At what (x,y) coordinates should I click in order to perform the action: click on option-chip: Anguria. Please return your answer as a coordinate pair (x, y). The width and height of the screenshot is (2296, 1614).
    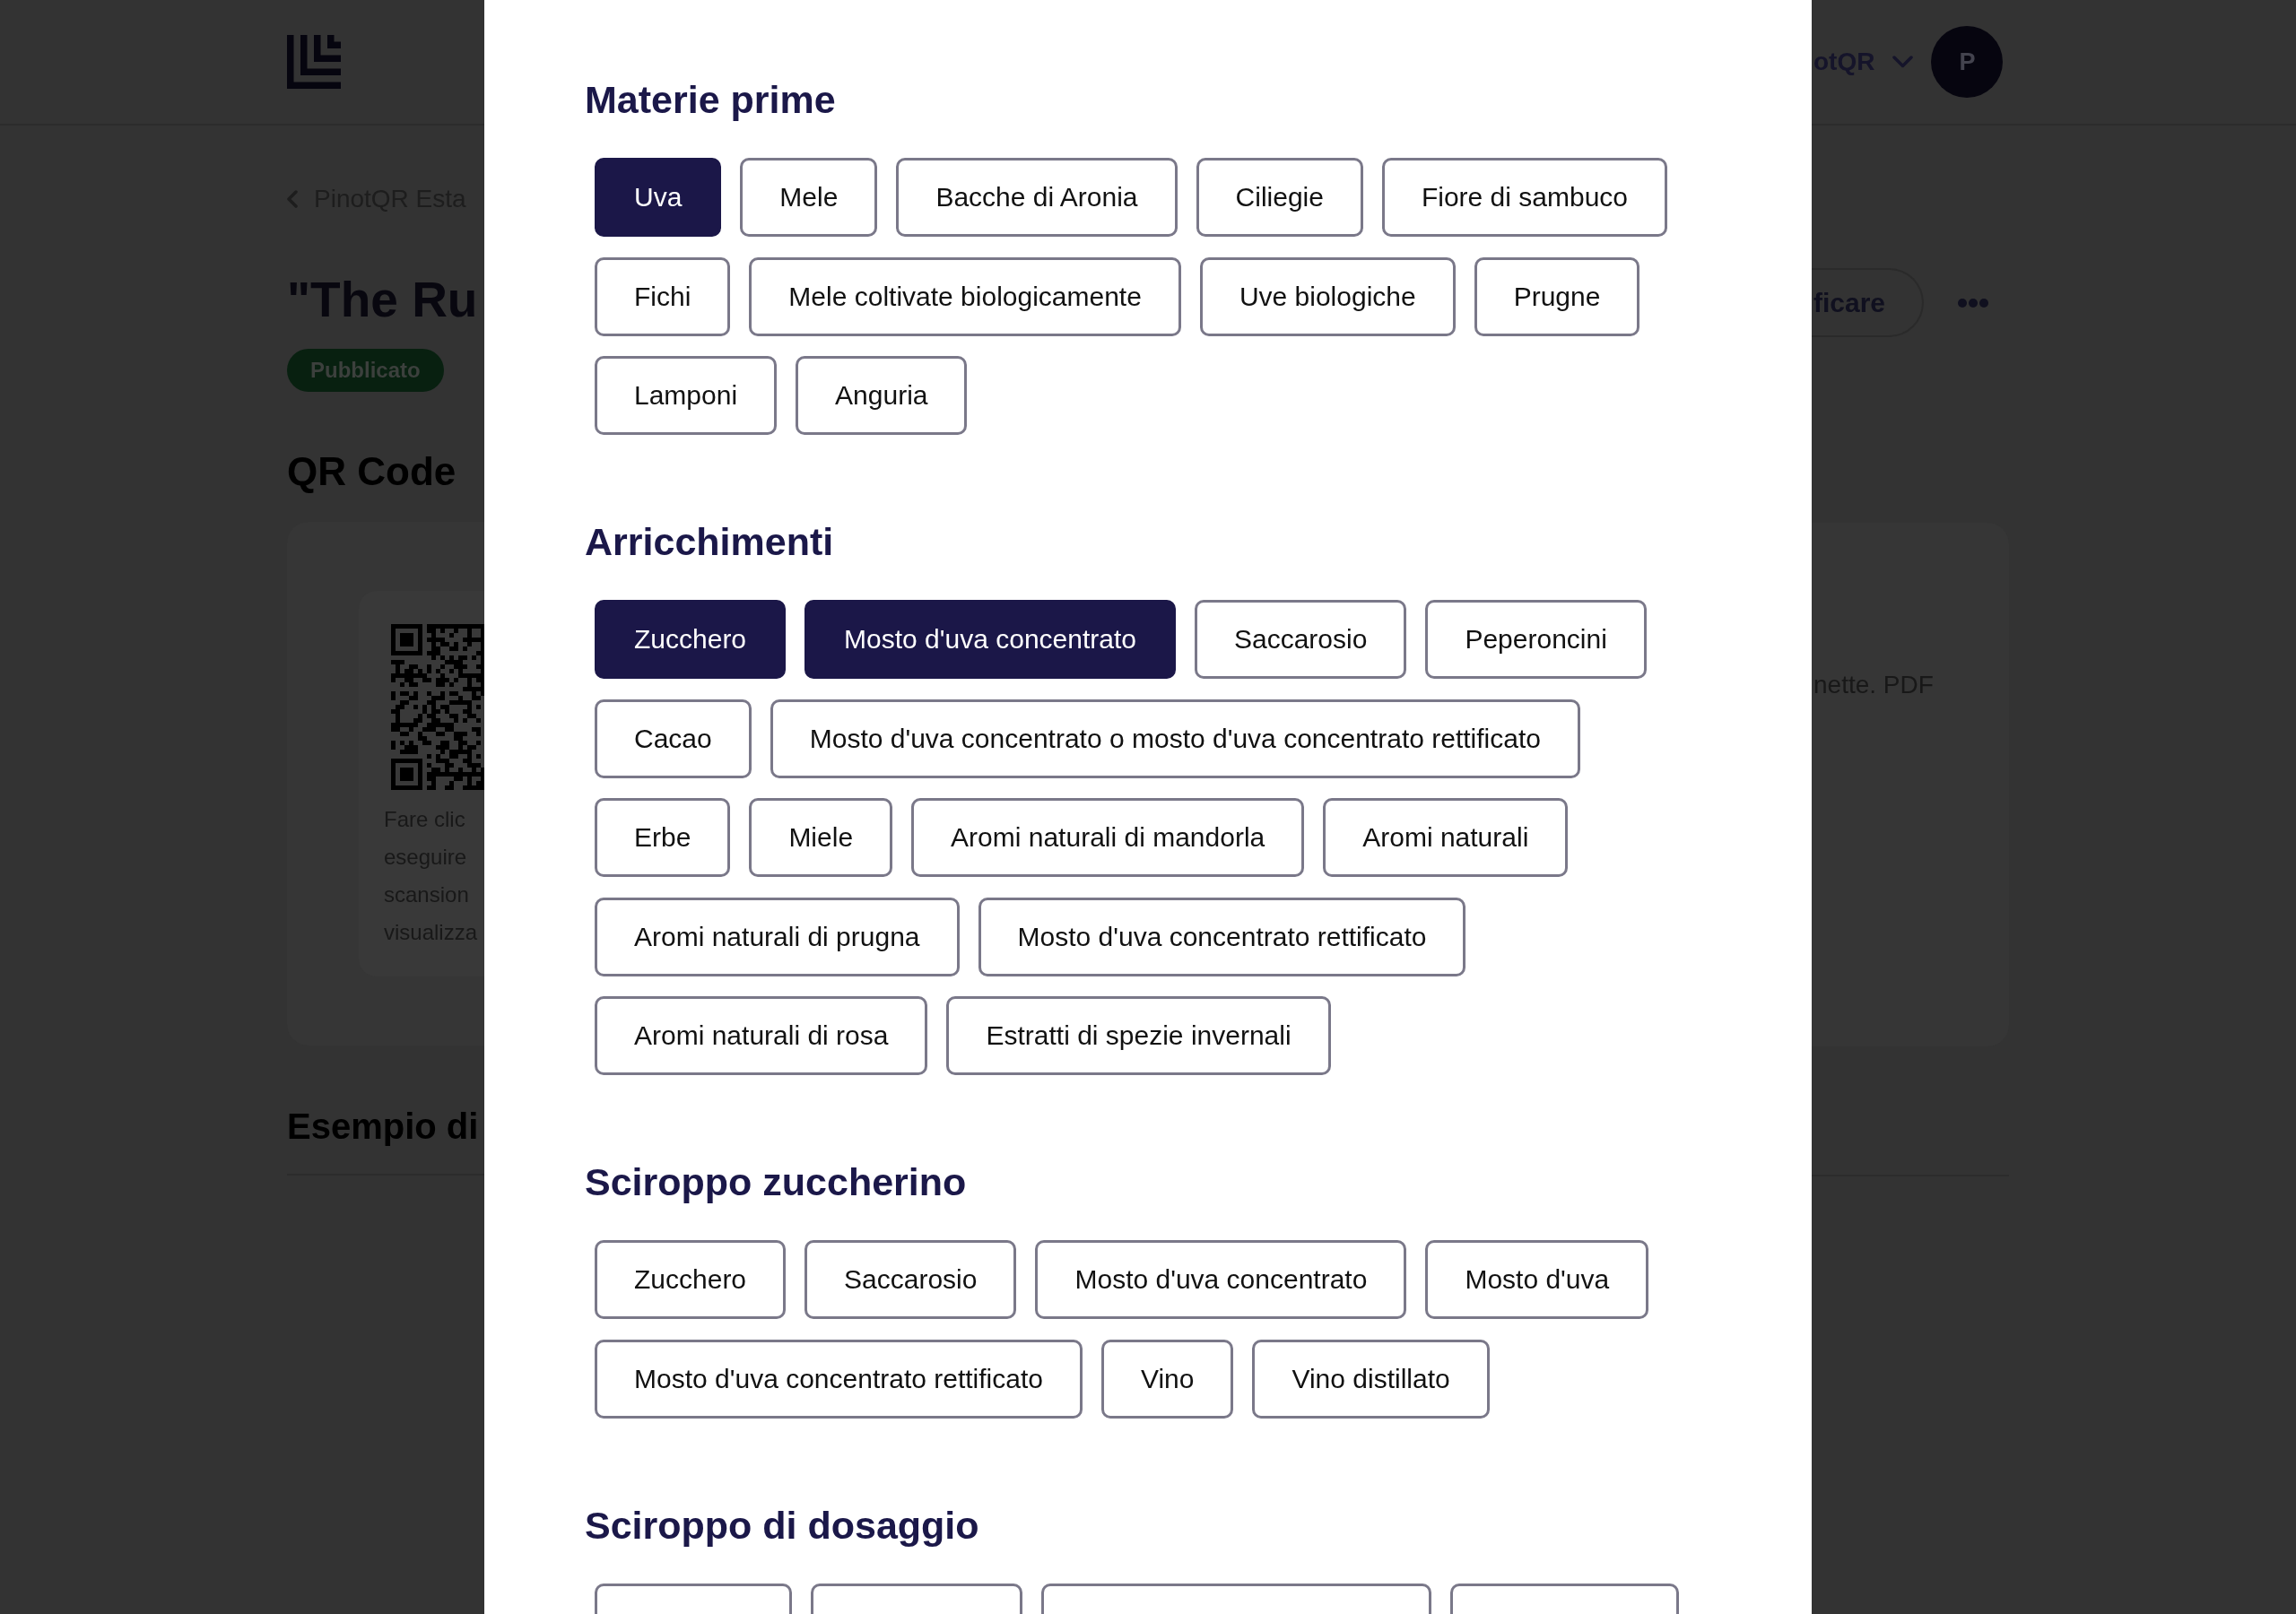
    Looking at the image, I should click on (882, 395).